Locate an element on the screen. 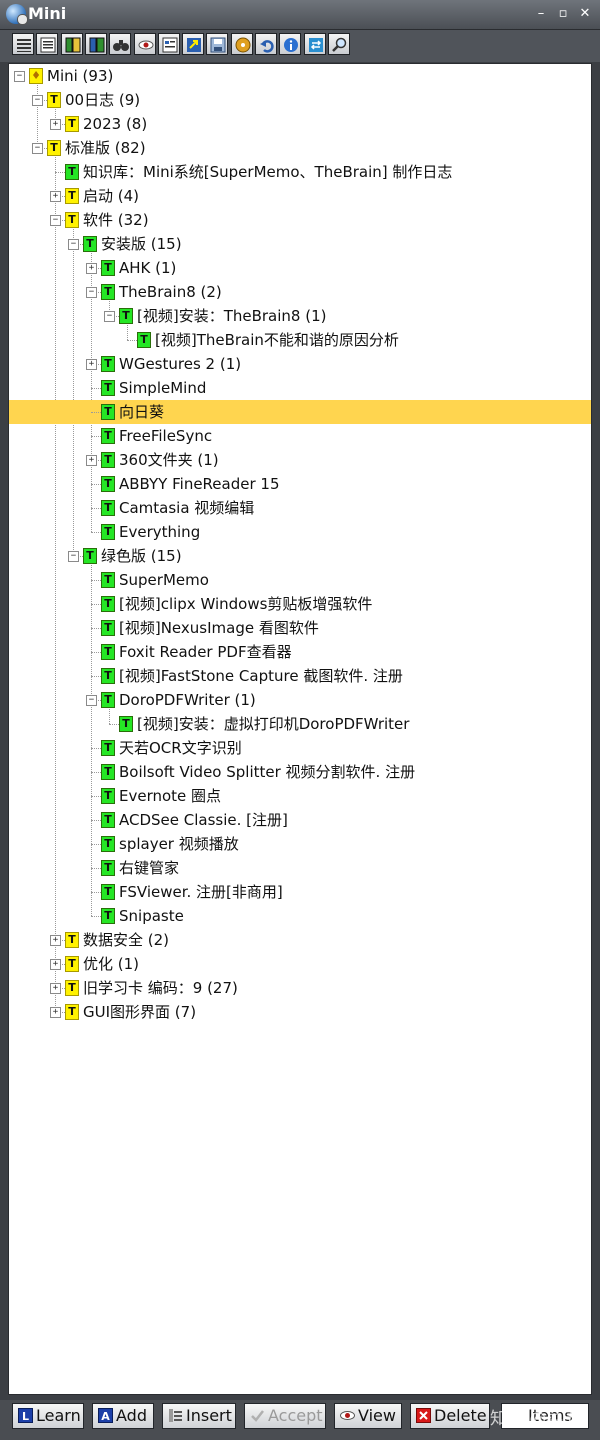 This screenshot has width=600, height=1440. tree-node: T Snipaste is located at coordinates (300, 916).